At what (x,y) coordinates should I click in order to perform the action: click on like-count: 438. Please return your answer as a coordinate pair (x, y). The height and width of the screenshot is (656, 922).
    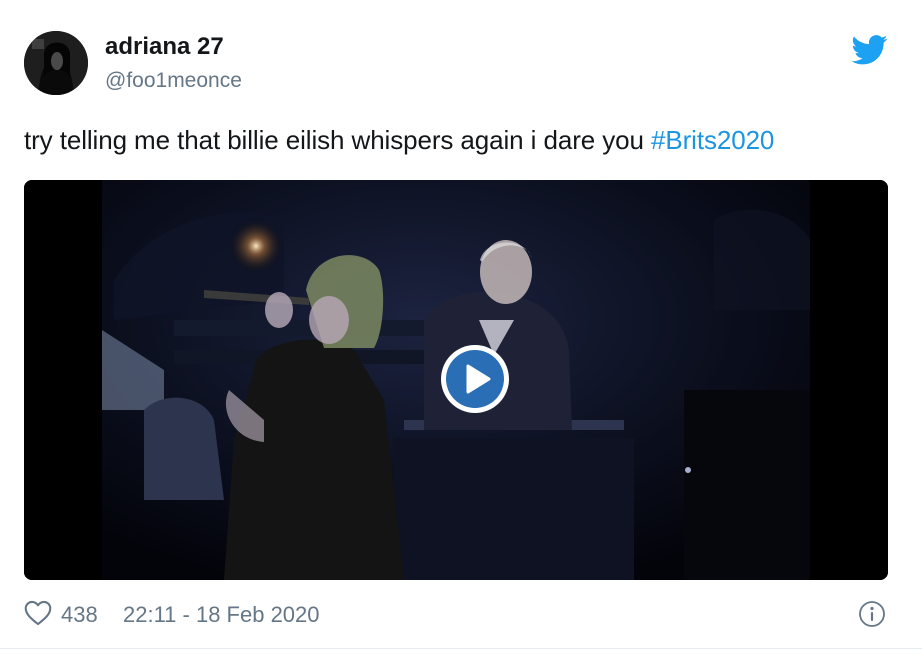
    Looking at the image, I should click on (79, 614).